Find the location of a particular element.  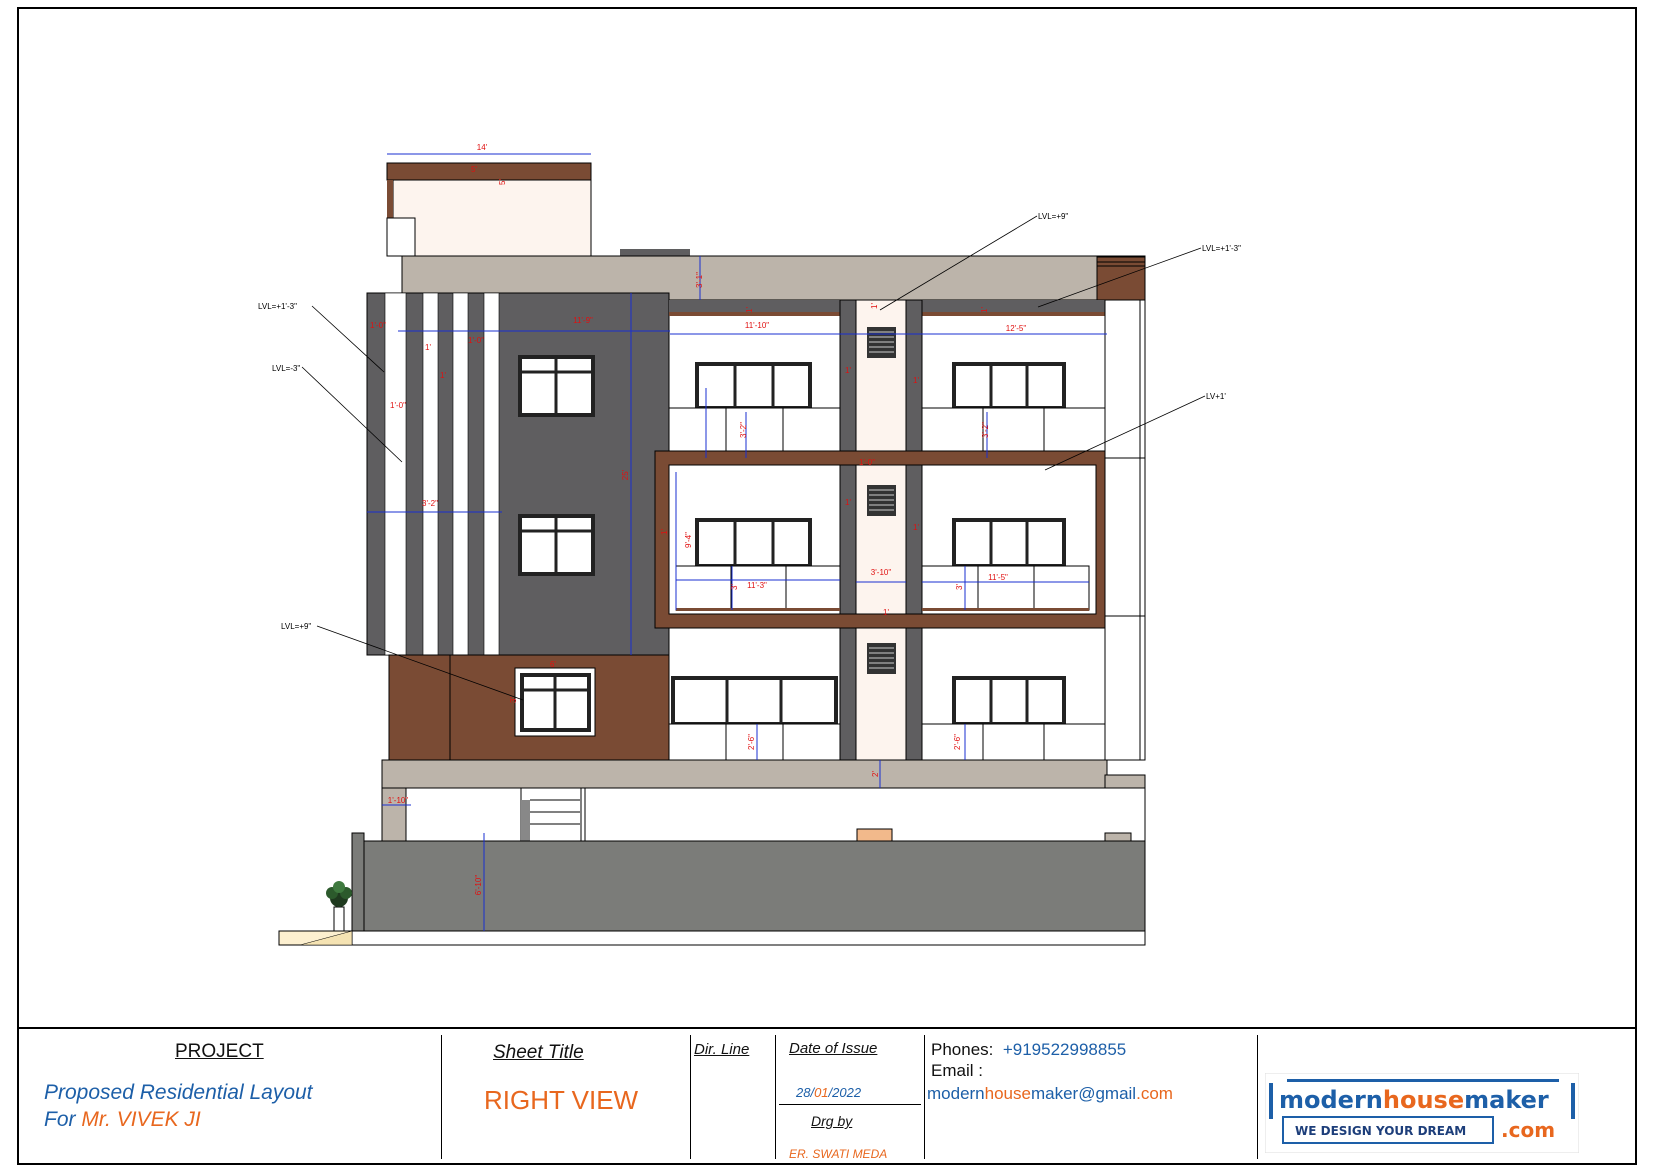

issue-date: 28/01/2022 is located at coordinates (829, 1092).